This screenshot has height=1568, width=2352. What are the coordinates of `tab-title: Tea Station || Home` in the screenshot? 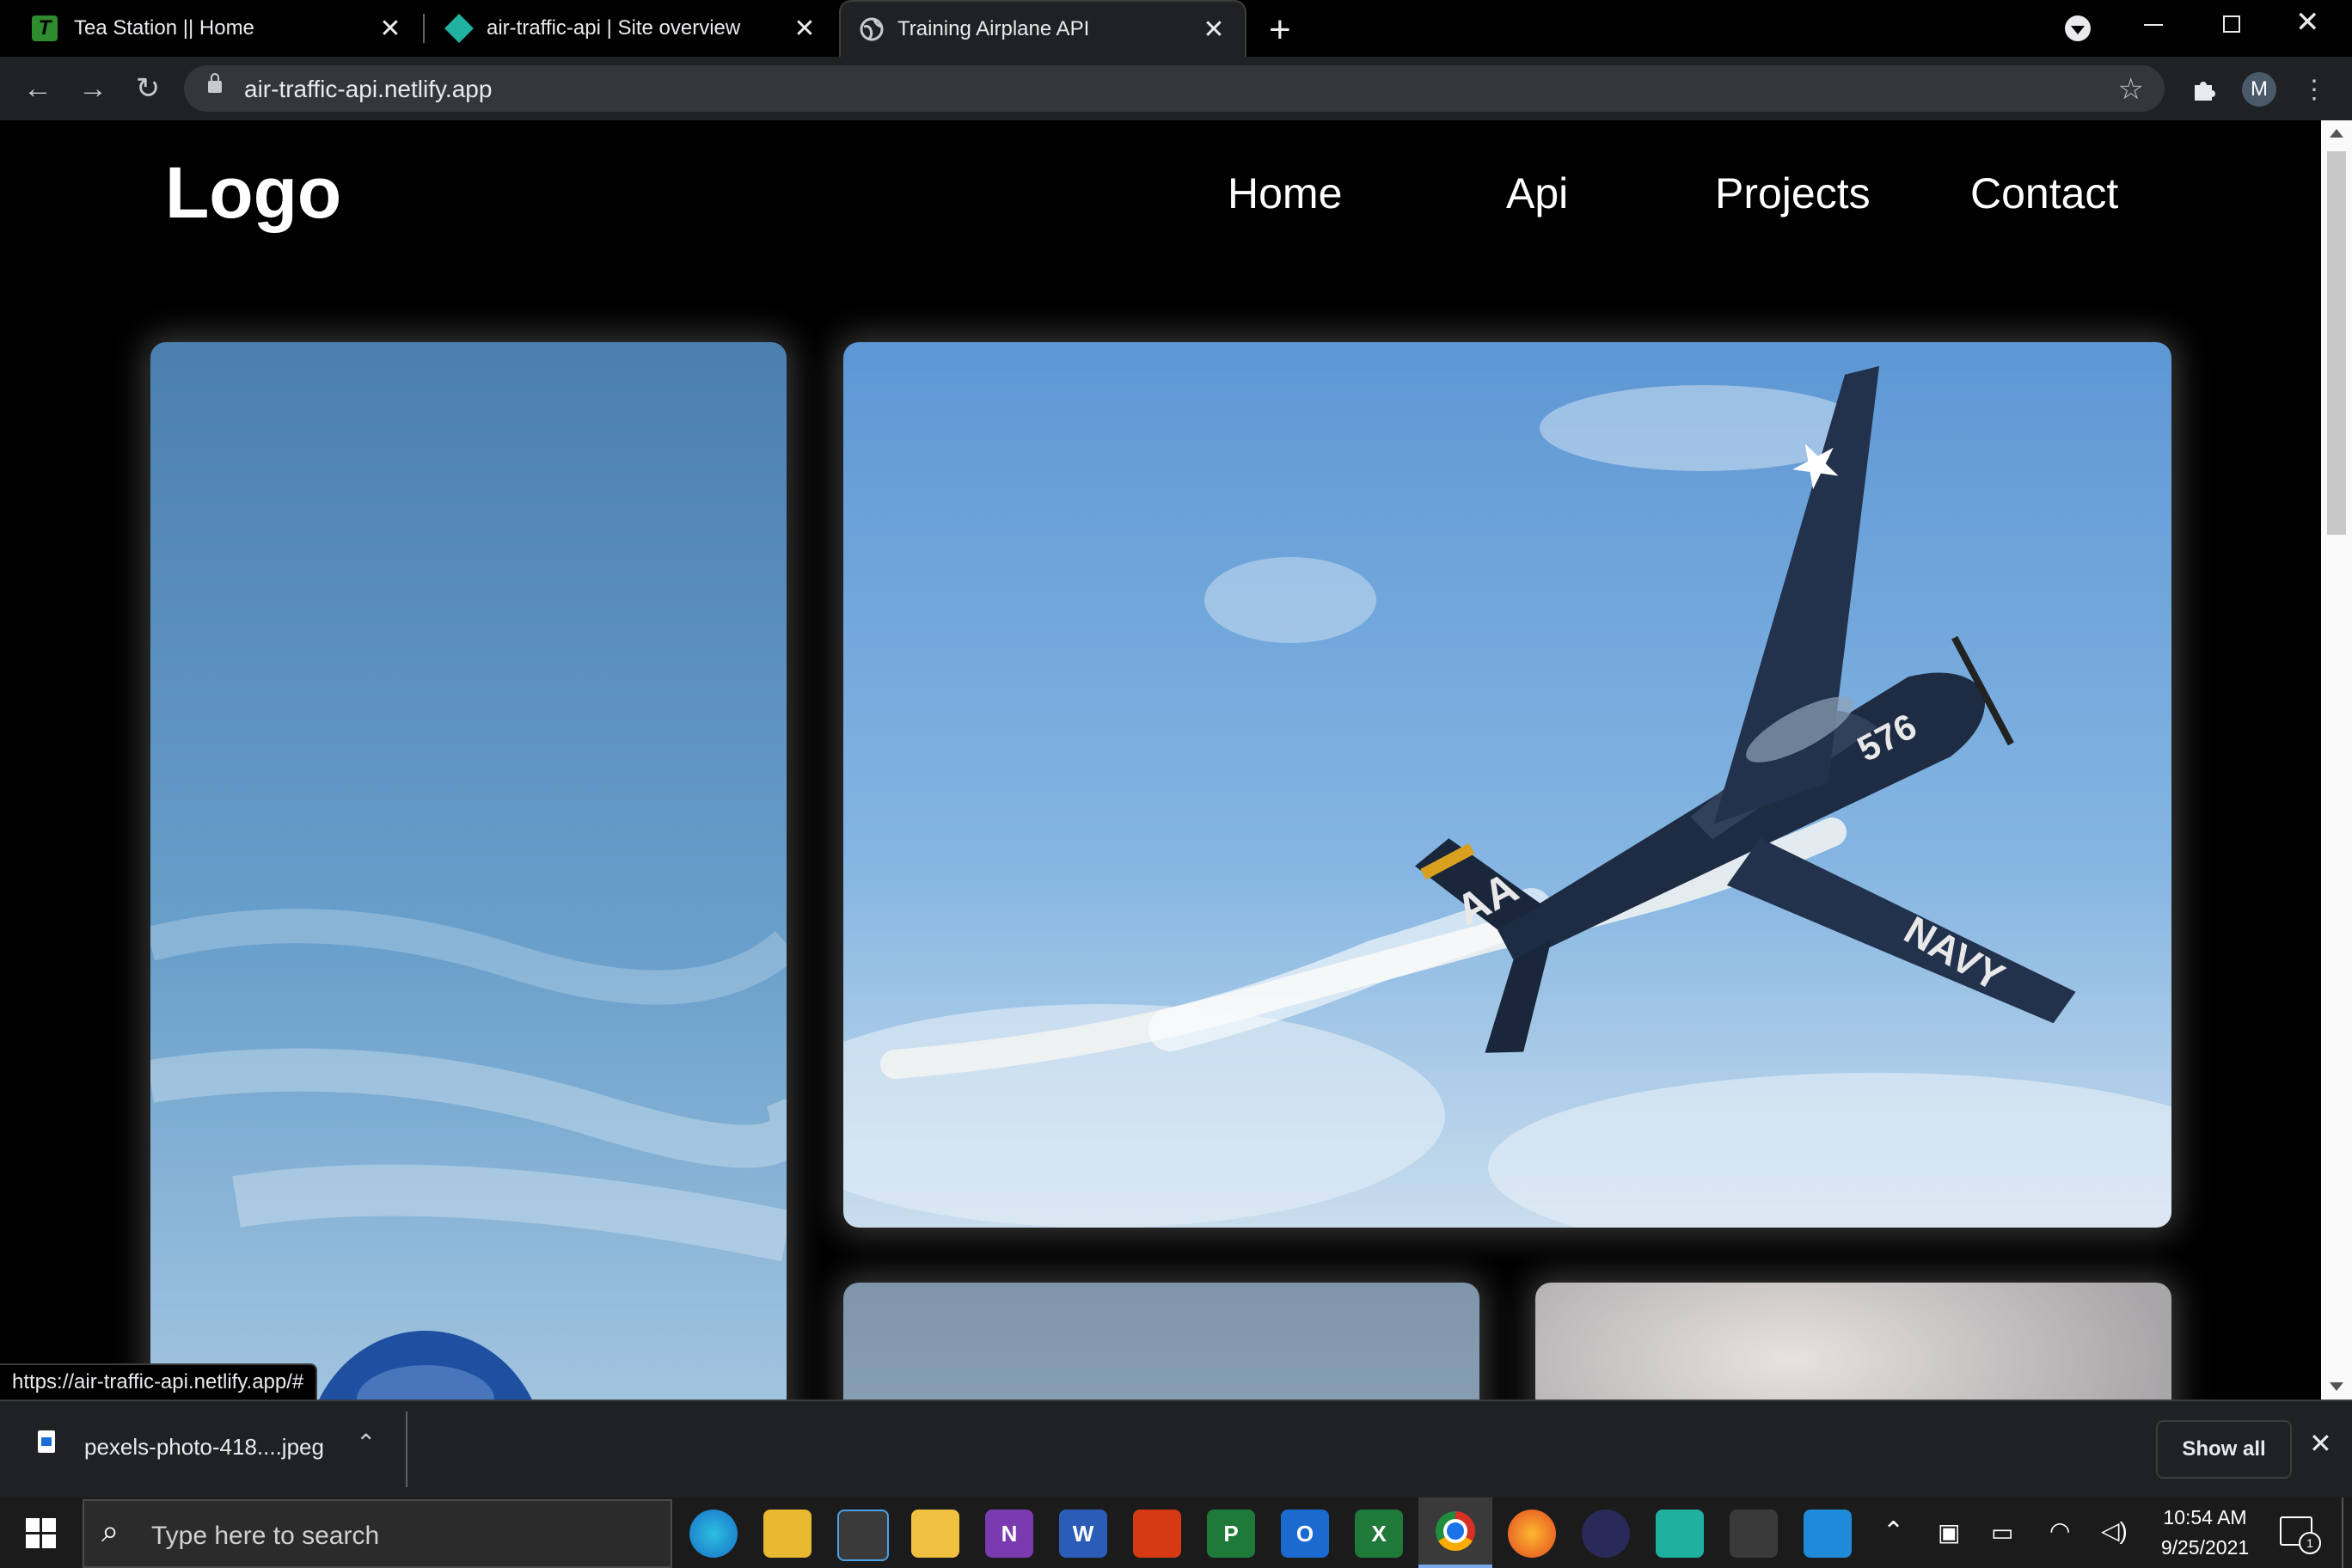 It's located at (164, 28).